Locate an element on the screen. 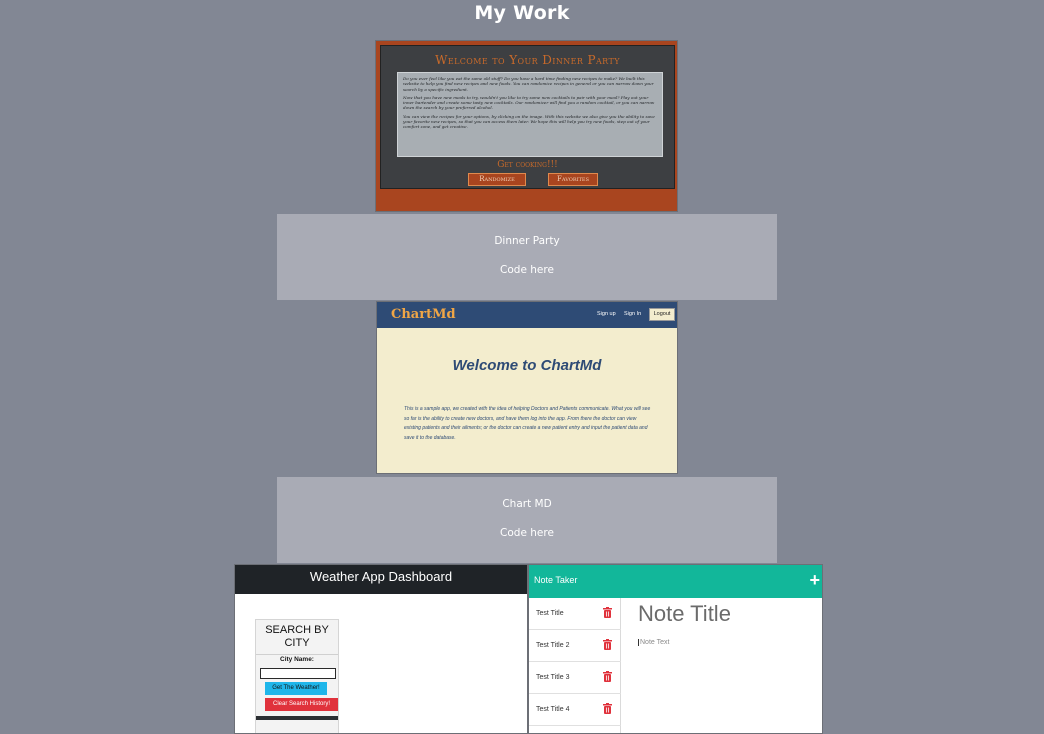 The width and height of the screenshot is (1044, 734). note-taker-title: Note Taker is located at coordinates (556, 580).